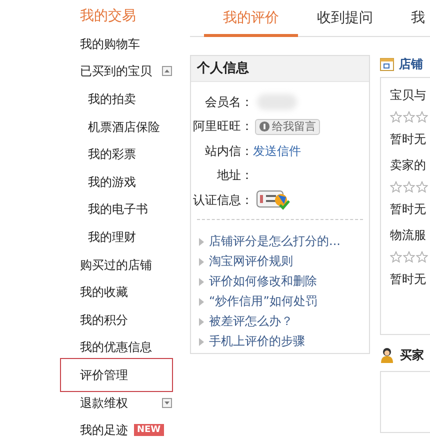 This screenshot has height=441, width=430. Describe the element at coordinates (277, 151) in the screenshot. I see `send-mail-link: 发送信件` at that location.